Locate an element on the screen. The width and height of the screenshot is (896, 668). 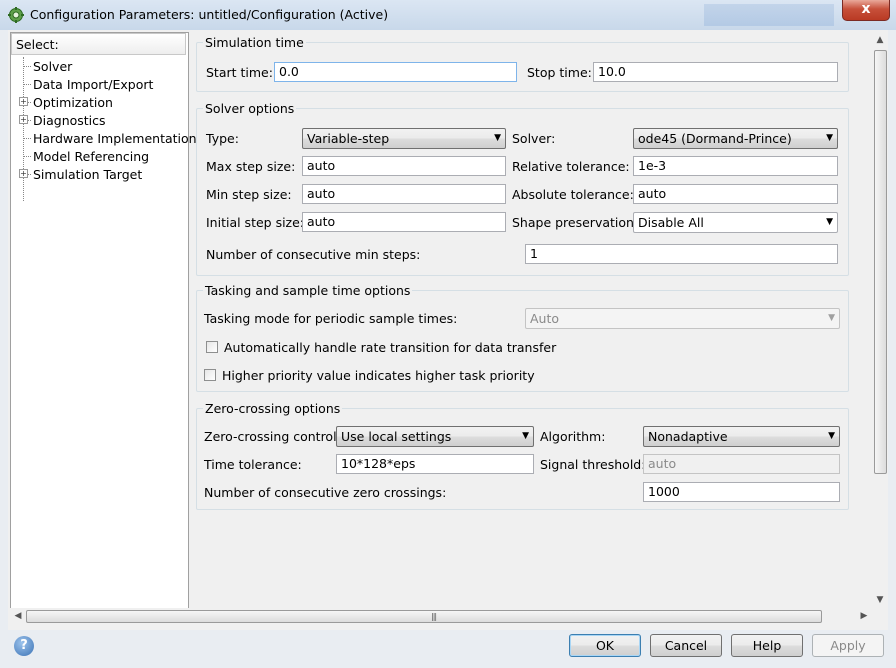
time-tolerance-label: Time tolerance: is located at coordinates (253, 464).